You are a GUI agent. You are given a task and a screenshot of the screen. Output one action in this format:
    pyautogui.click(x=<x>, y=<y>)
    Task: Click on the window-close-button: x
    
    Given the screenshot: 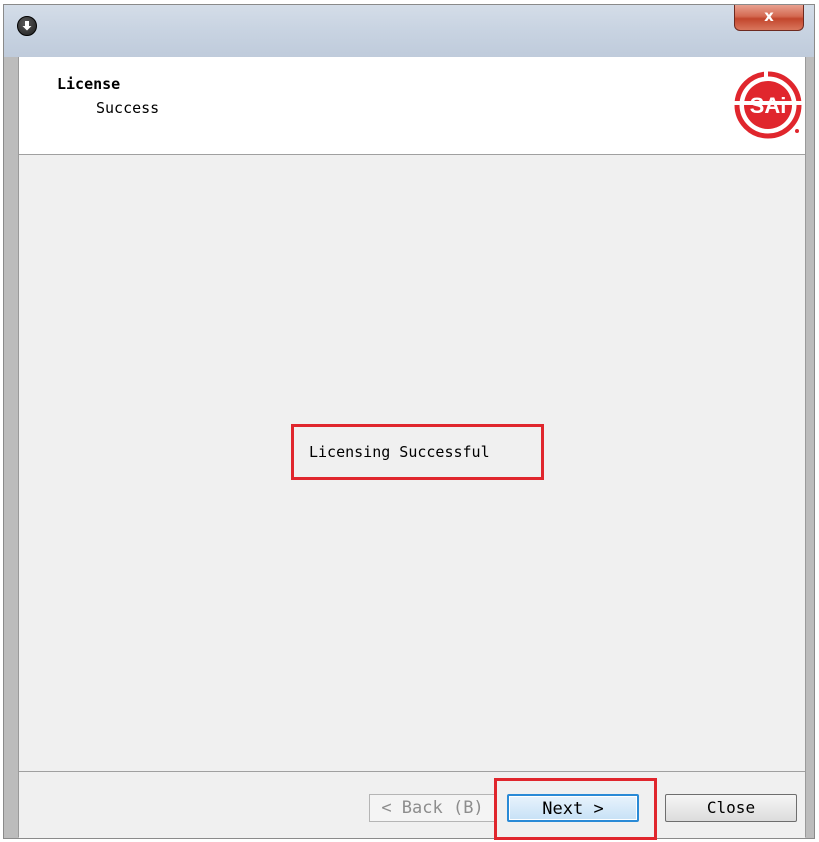 What is the action you would take?
    pyautogui.click(x=769, y=18)
    